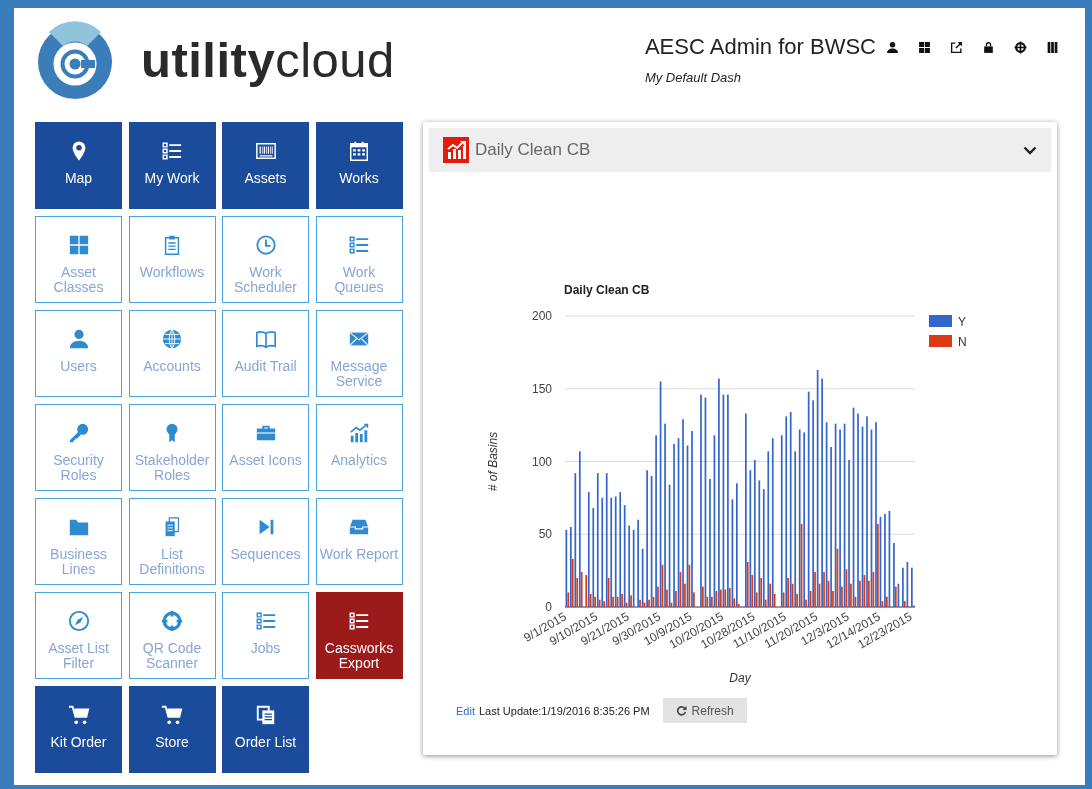 This screenshot has height=789, width=1092. I want to click on nav-tile: Kit Order, so click(78, 729).